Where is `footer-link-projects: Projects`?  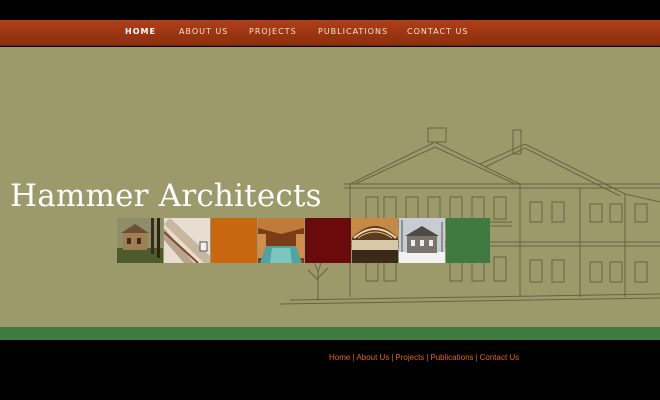 footer-link-projects: Projects is located at coordinates (409, 357).